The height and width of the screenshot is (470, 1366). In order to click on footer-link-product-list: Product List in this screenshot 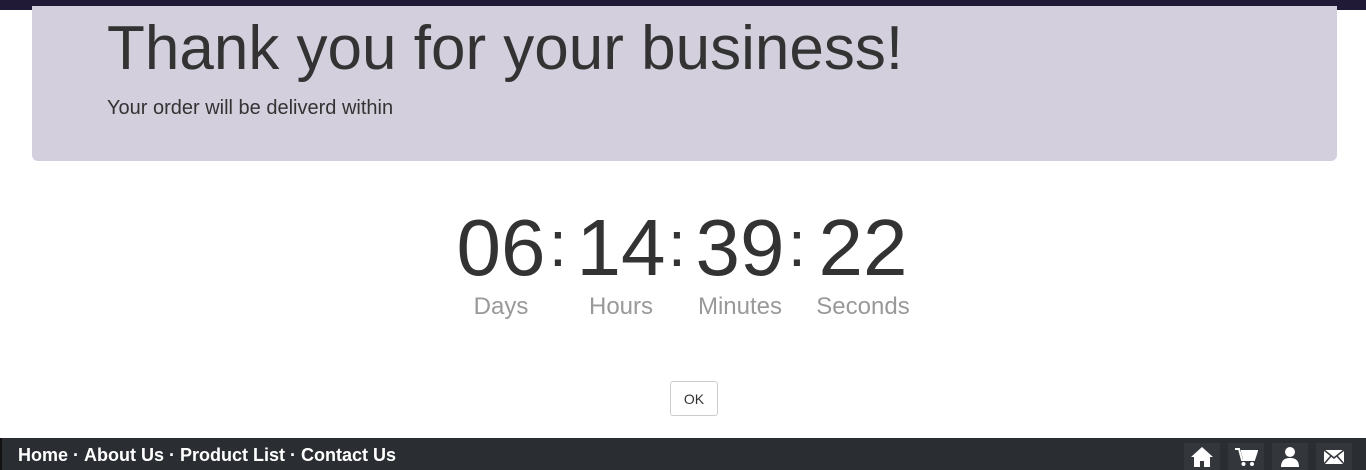, I will do `click(232, 455)`.